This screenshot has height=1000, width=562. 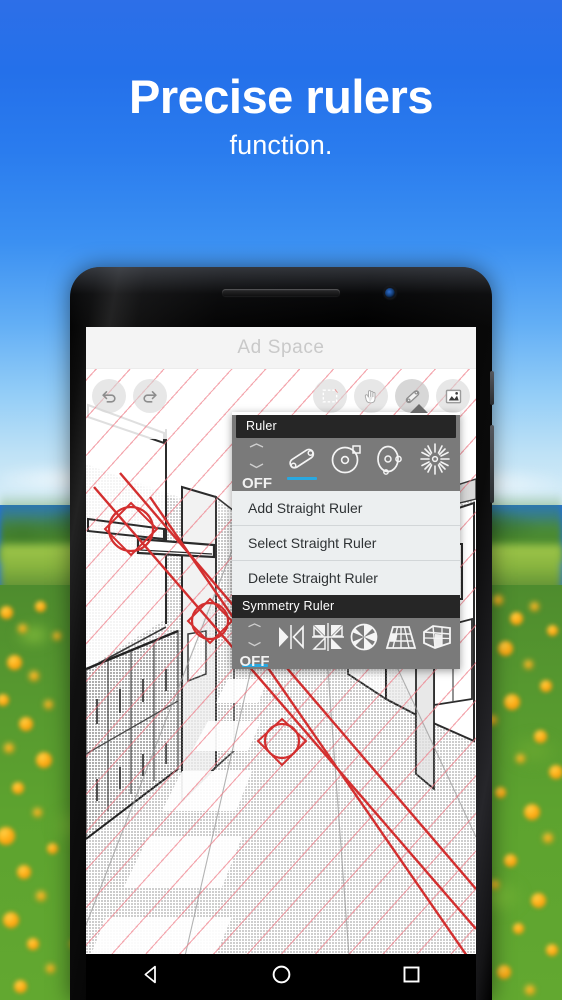 What do you see at coordinates (364, 654) in the screenshot?
I see `symmetry-radial-underline` at bounding box center [364, 654].